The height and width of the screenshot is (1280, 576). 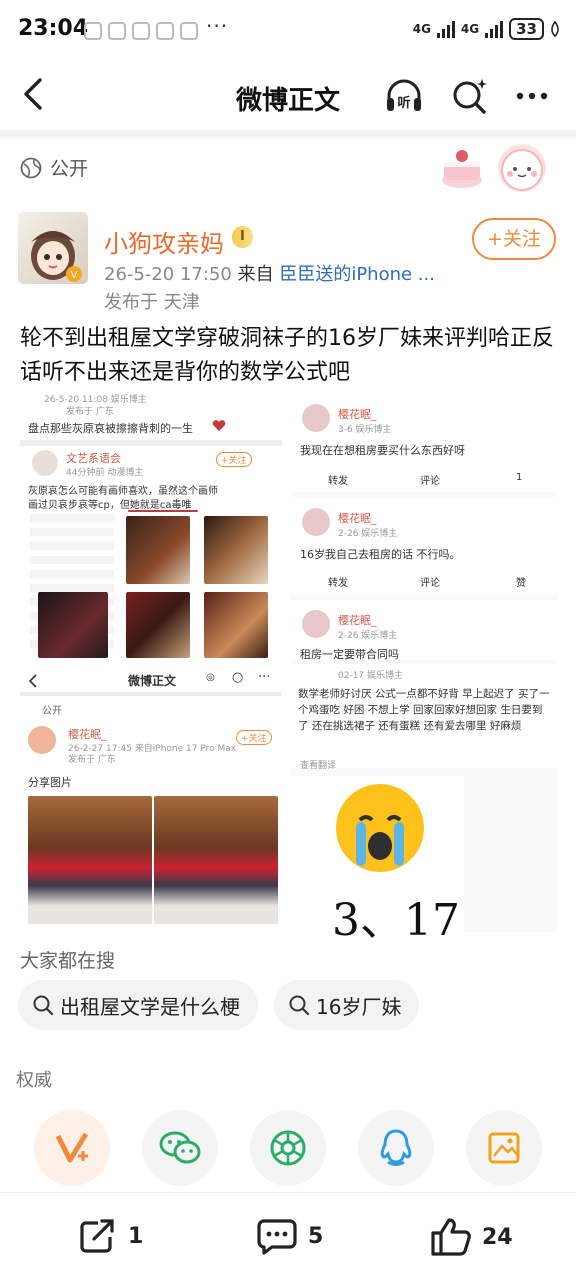 What do you see at coordinates (288, 95) in the screenshot?
I see `top-nav: 微博正文 听` at bounding box center [288, 95].